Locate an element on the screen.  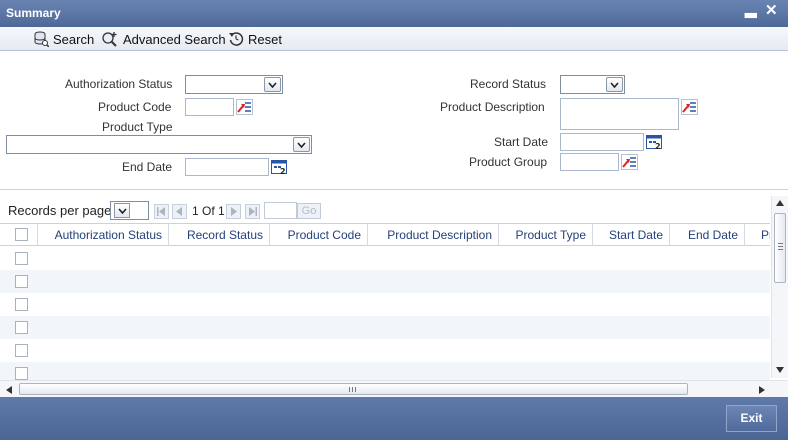
column-header-truncated: Pr is located at coordinates (757, 235).